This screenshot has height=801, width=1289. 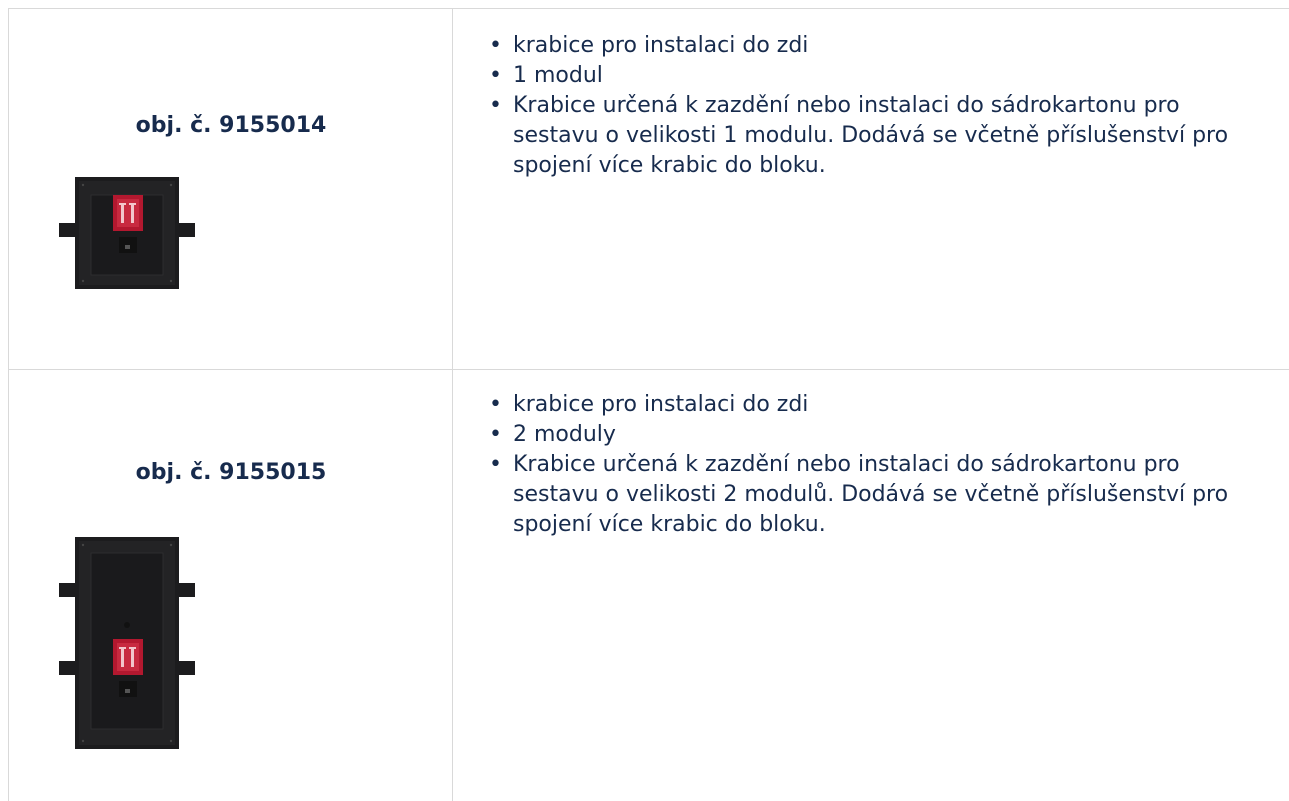 I want to click on list-item: 2 moduly, so click(x=877, y=435).